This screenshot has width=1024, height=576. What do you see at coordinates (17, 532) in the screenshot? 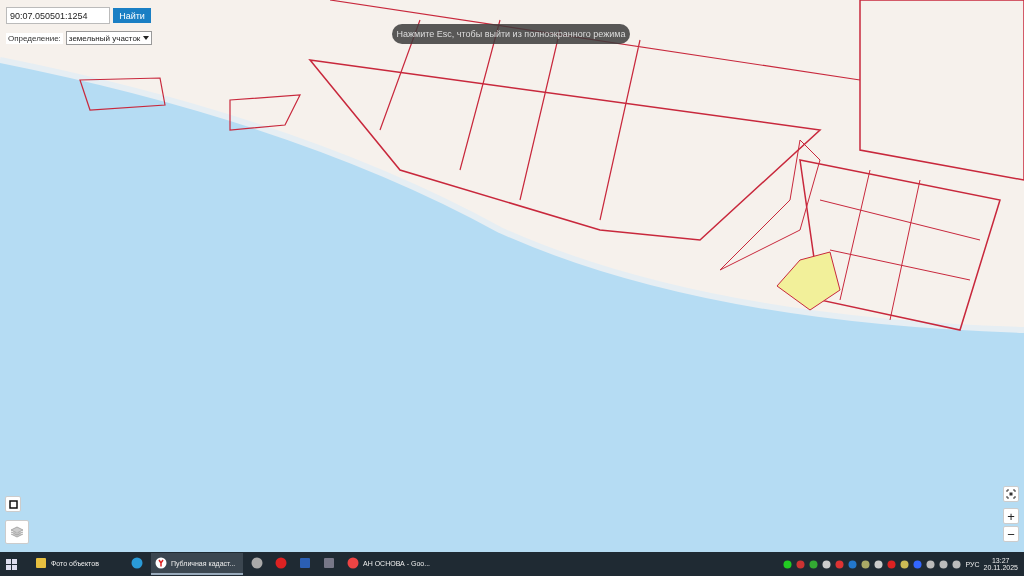
I see `layers-icon` at bounding box center [17, 532].